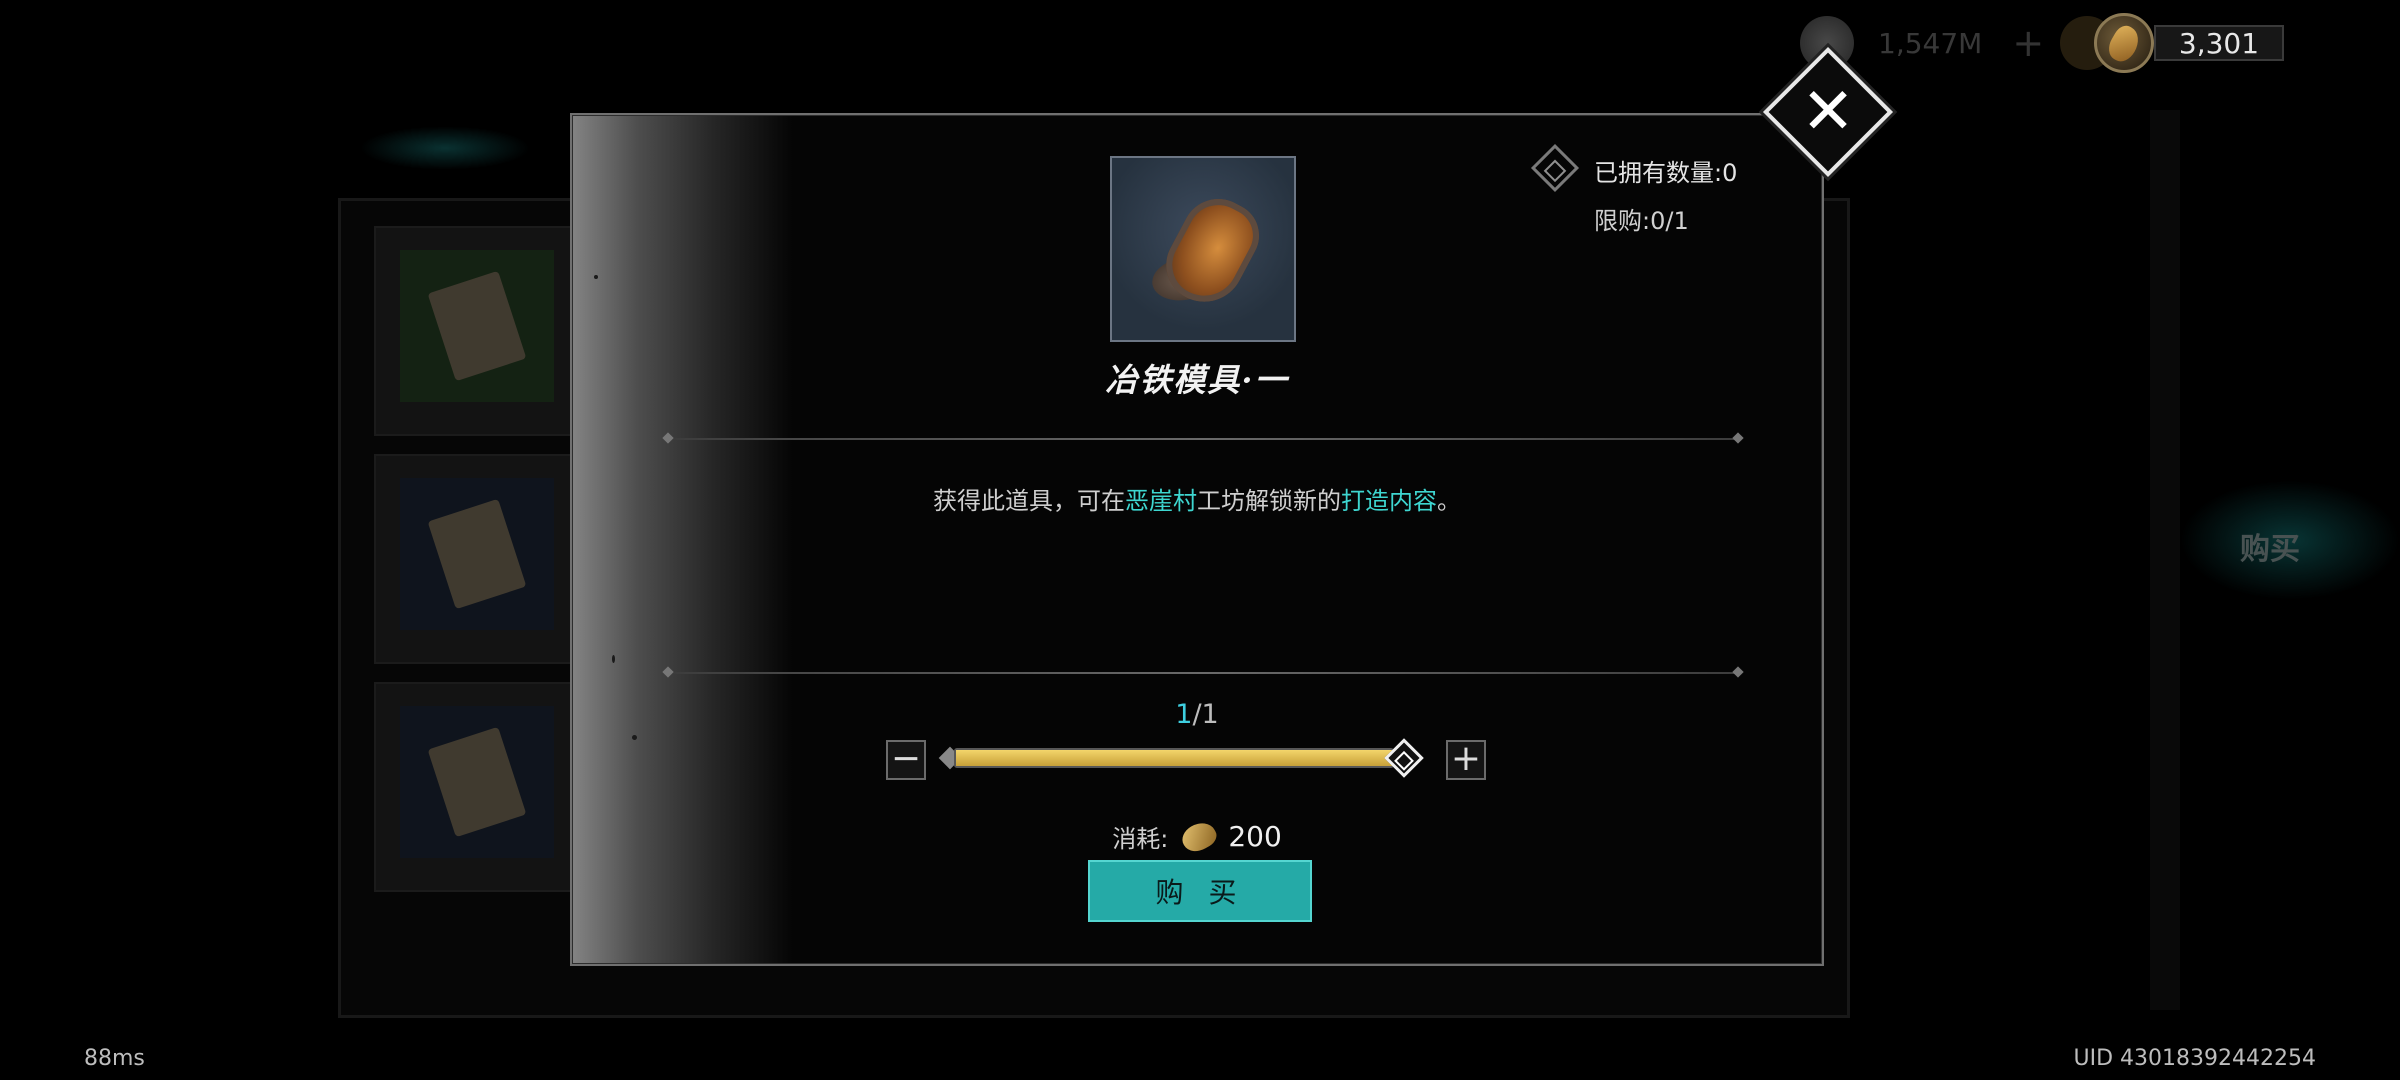 This screenshot has height=1080, width=2400. Describe the element at coordinates (1205, 714) in the screenshot. I see `quantity-total: /1` at that location.